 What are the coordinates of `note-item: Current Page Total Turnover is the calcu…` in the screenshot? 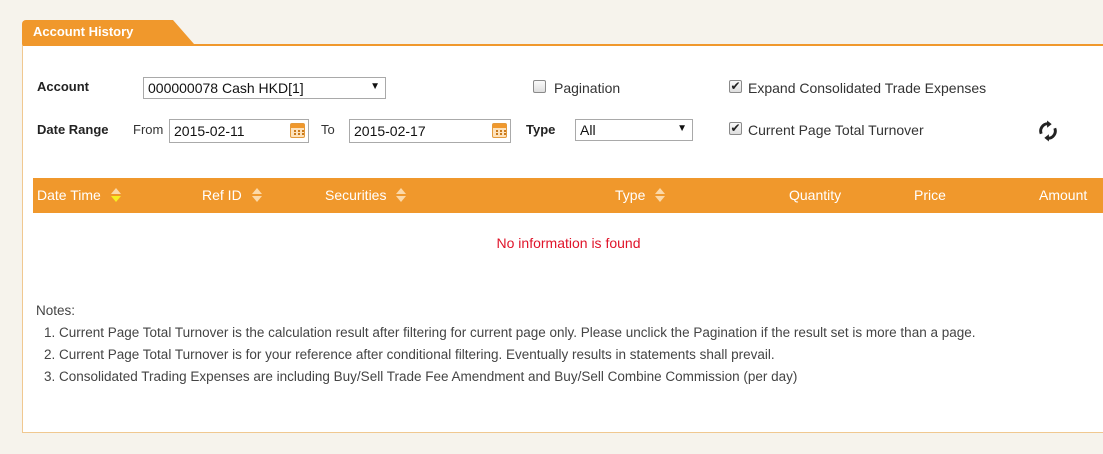 It's located at (577, 333).